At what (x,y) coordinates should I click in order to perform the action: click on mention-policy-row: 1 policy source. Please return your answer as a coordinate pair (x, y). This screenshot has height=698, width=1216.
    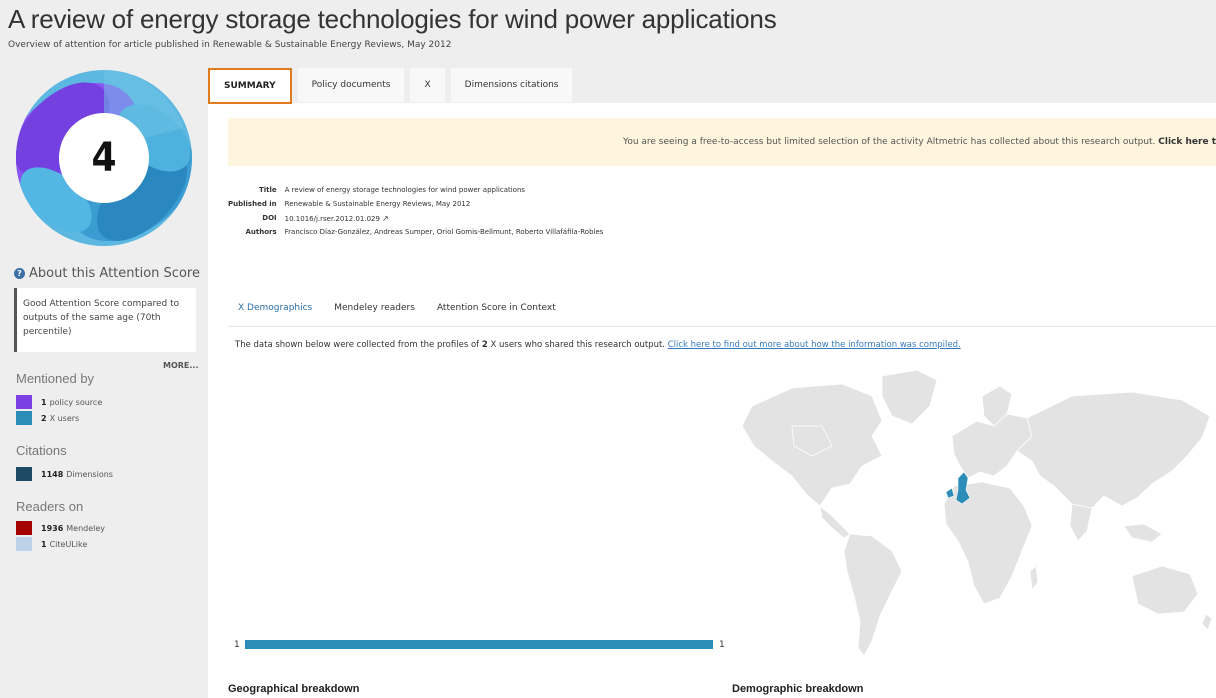
    Looking at the image, I should click on (59, 402).